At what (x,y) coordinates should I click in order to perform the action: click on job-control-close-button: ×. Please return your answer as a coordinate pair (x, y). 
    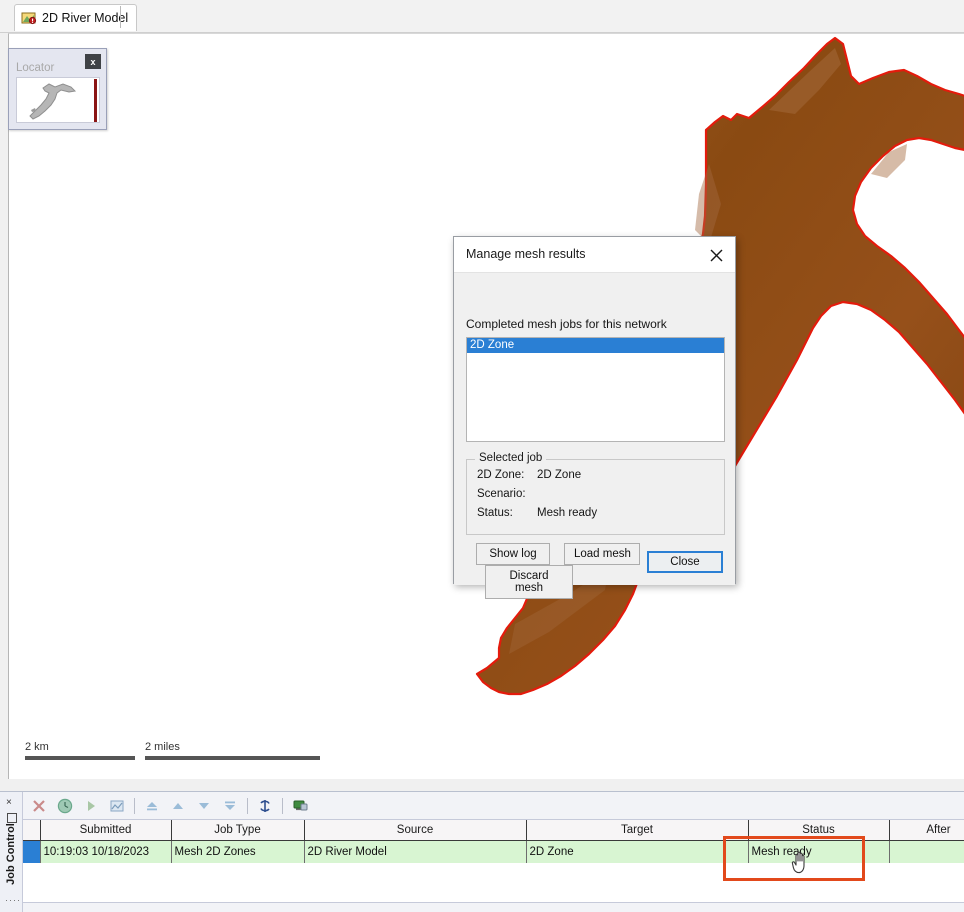
    Looking at the image, I should click on (9, 802).